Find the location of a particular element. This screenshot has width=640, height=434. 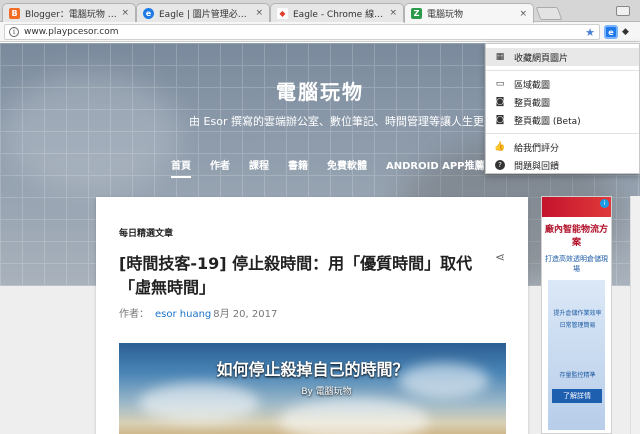

share-icon: ⋖ is located at coordinates (500, 257).